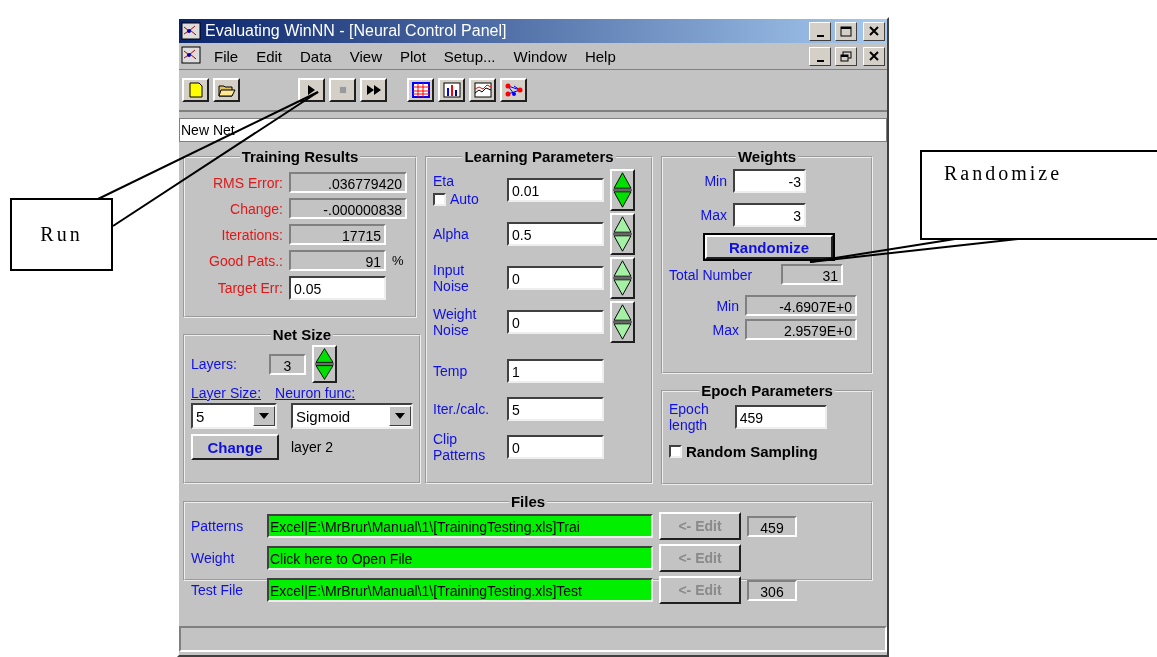 The height and width of the screenshot is (657, 1157). Describe the element at coordinates (460, 590) in the screenshot. I see `file-path-field: Excel|E:\MrBrur\Manual\1\[TrainingTesting.xls]Test` at that location.